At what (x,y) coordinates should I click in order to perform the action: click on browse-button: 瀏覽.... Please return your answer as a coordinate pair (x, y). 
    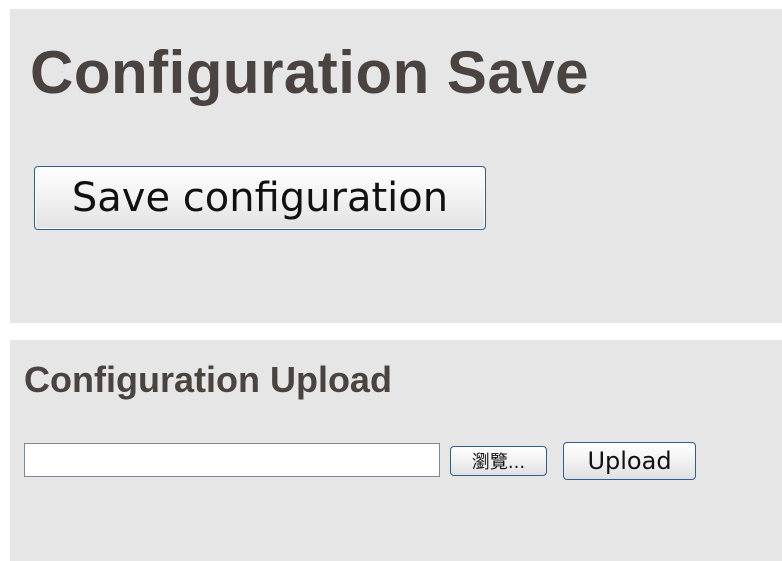
    Looking at the image, I should click on (498, 461).